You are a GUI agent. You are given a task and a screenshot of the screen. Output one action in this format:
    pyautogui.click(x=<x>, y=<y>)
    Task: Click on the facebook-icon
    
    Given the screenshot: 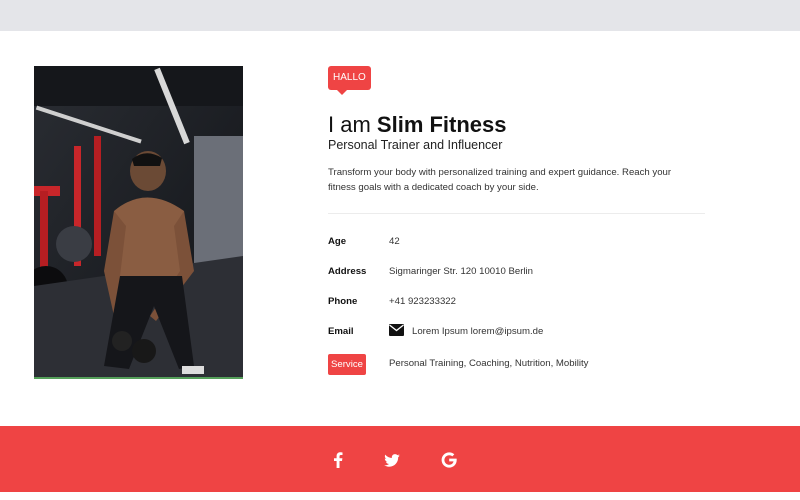 What is the action you would take?
    pyautogui.click(x=338, y=460)
    